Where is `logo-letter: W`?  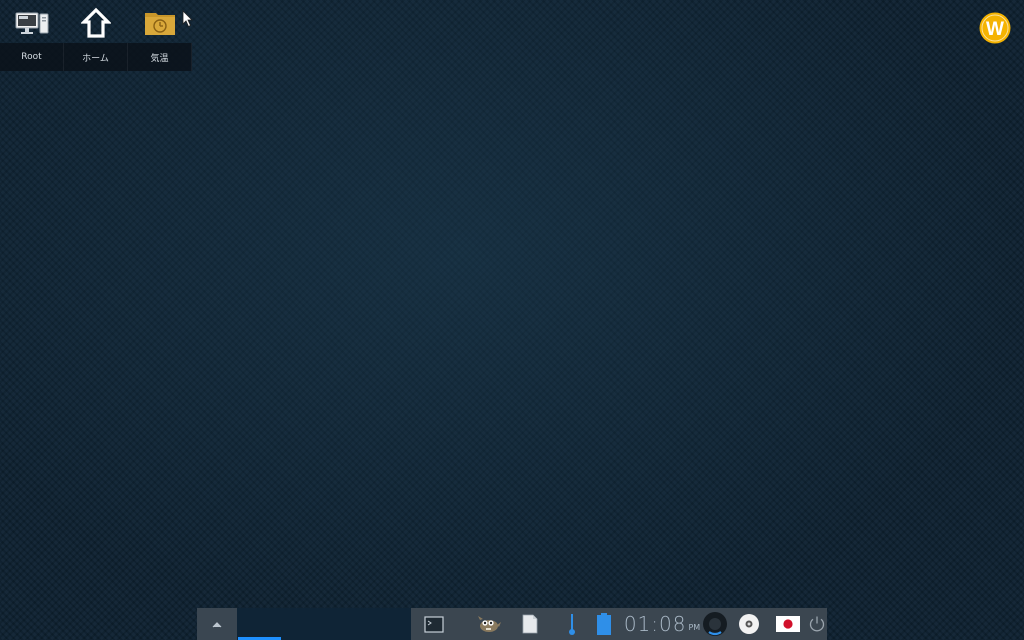 logo-letter: W is located at coordinates (995, 29).